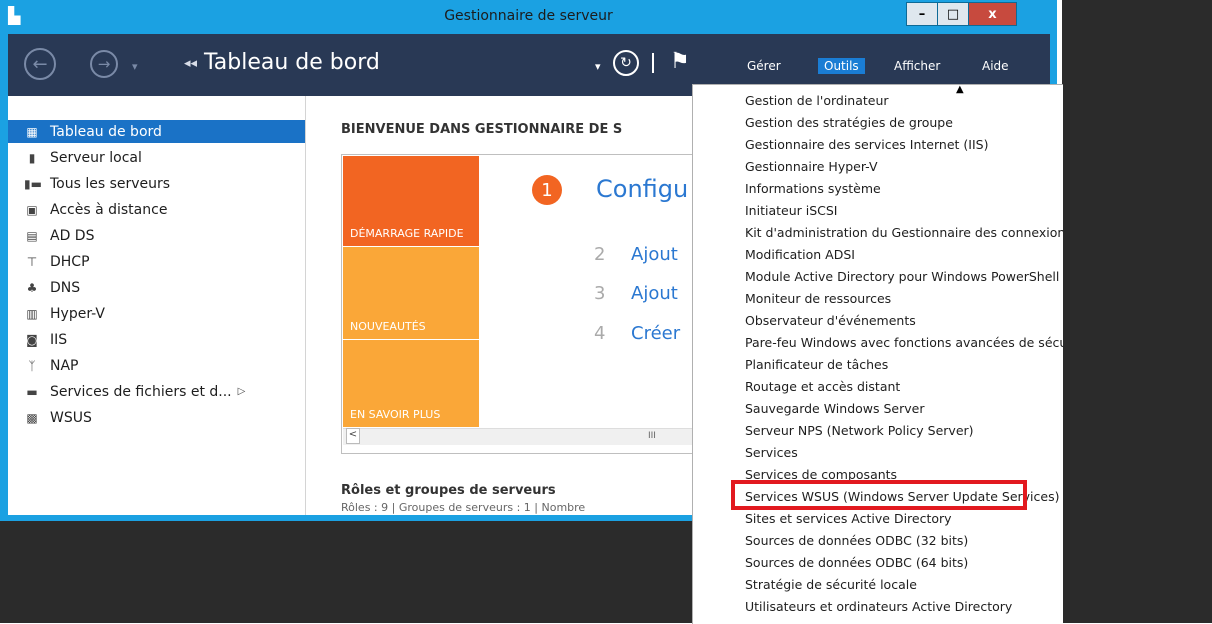  I want to click on highlight-box, so click(879, 495).